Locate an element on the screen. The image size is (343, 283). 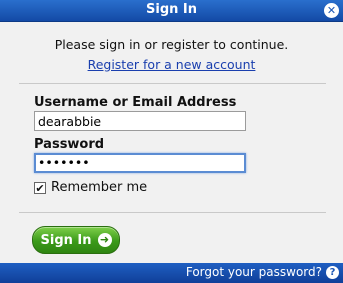
sign-in-button: Sign In ➜ is located at coordinates (76, 240).